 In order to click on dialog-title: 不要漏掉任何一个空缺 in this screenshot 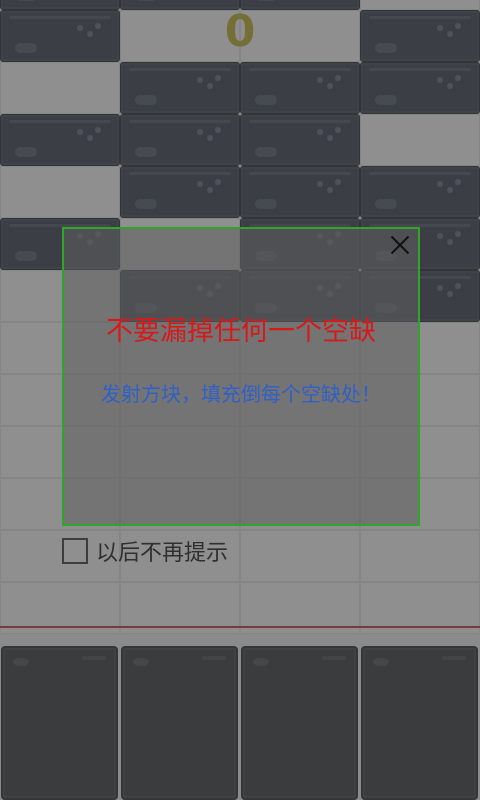, I will do `click(241, 331)`.